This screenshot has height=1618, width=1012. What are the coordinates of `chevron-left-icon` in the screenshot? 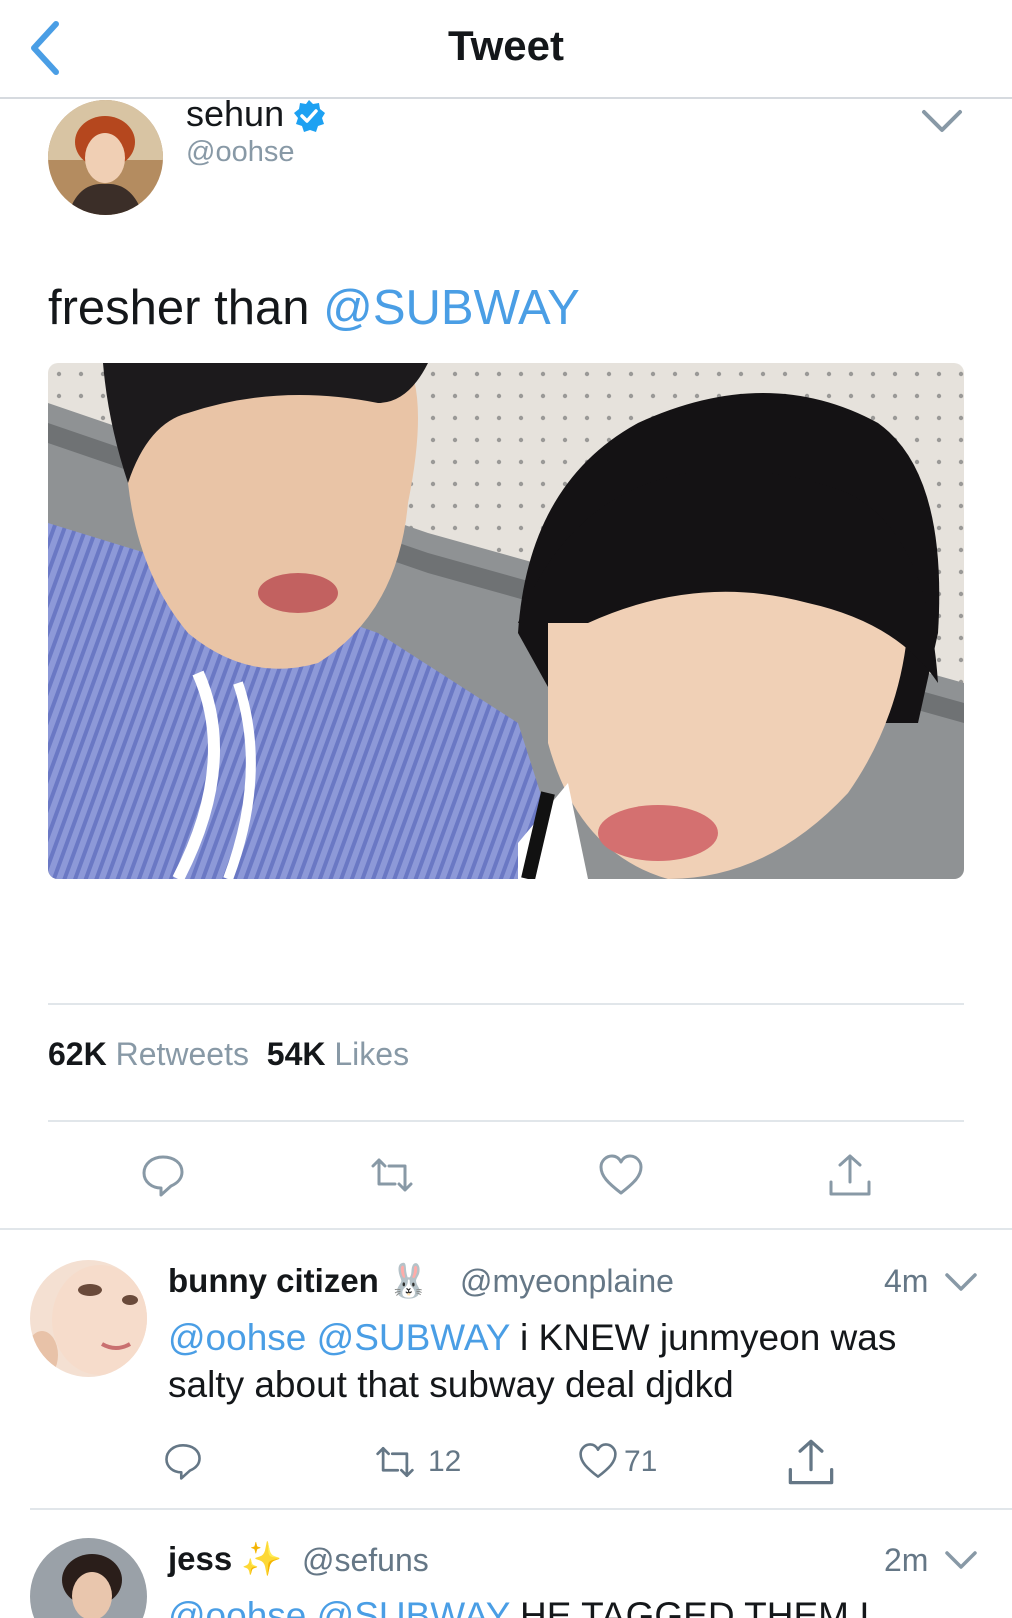 It's located at (45, 48).